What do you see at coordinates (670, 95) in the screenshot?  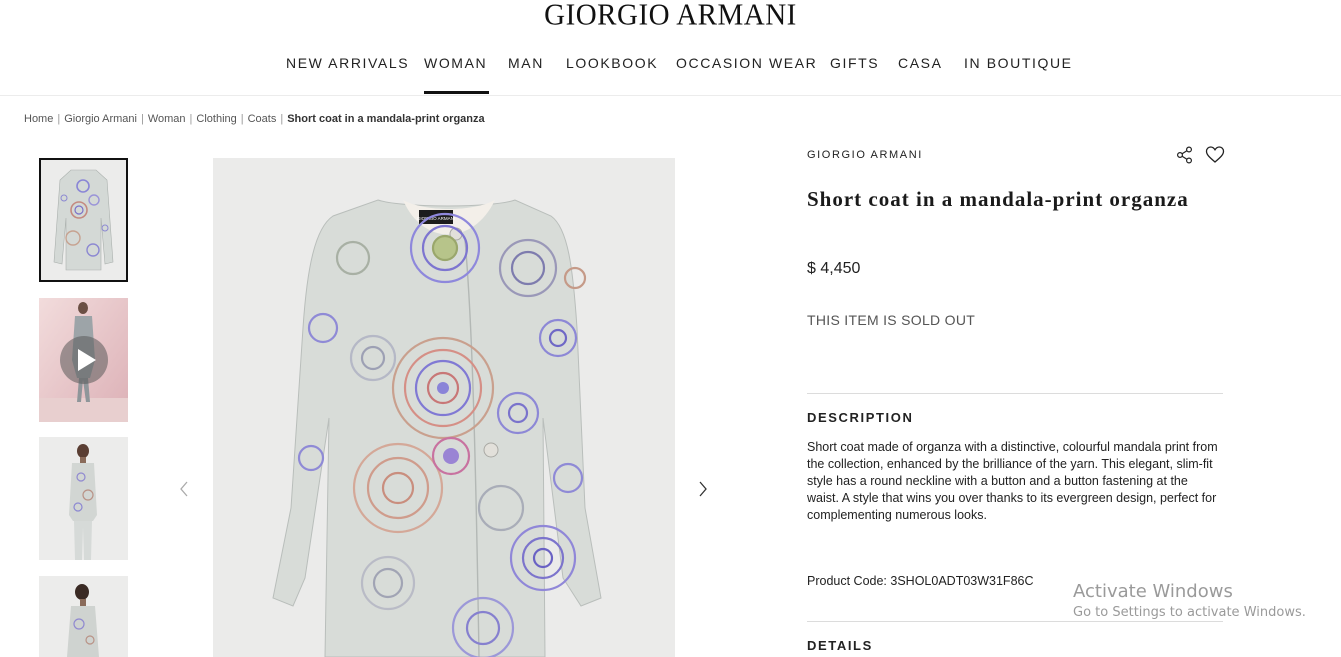 I see `header-divider` at bounding box center [670, 95].